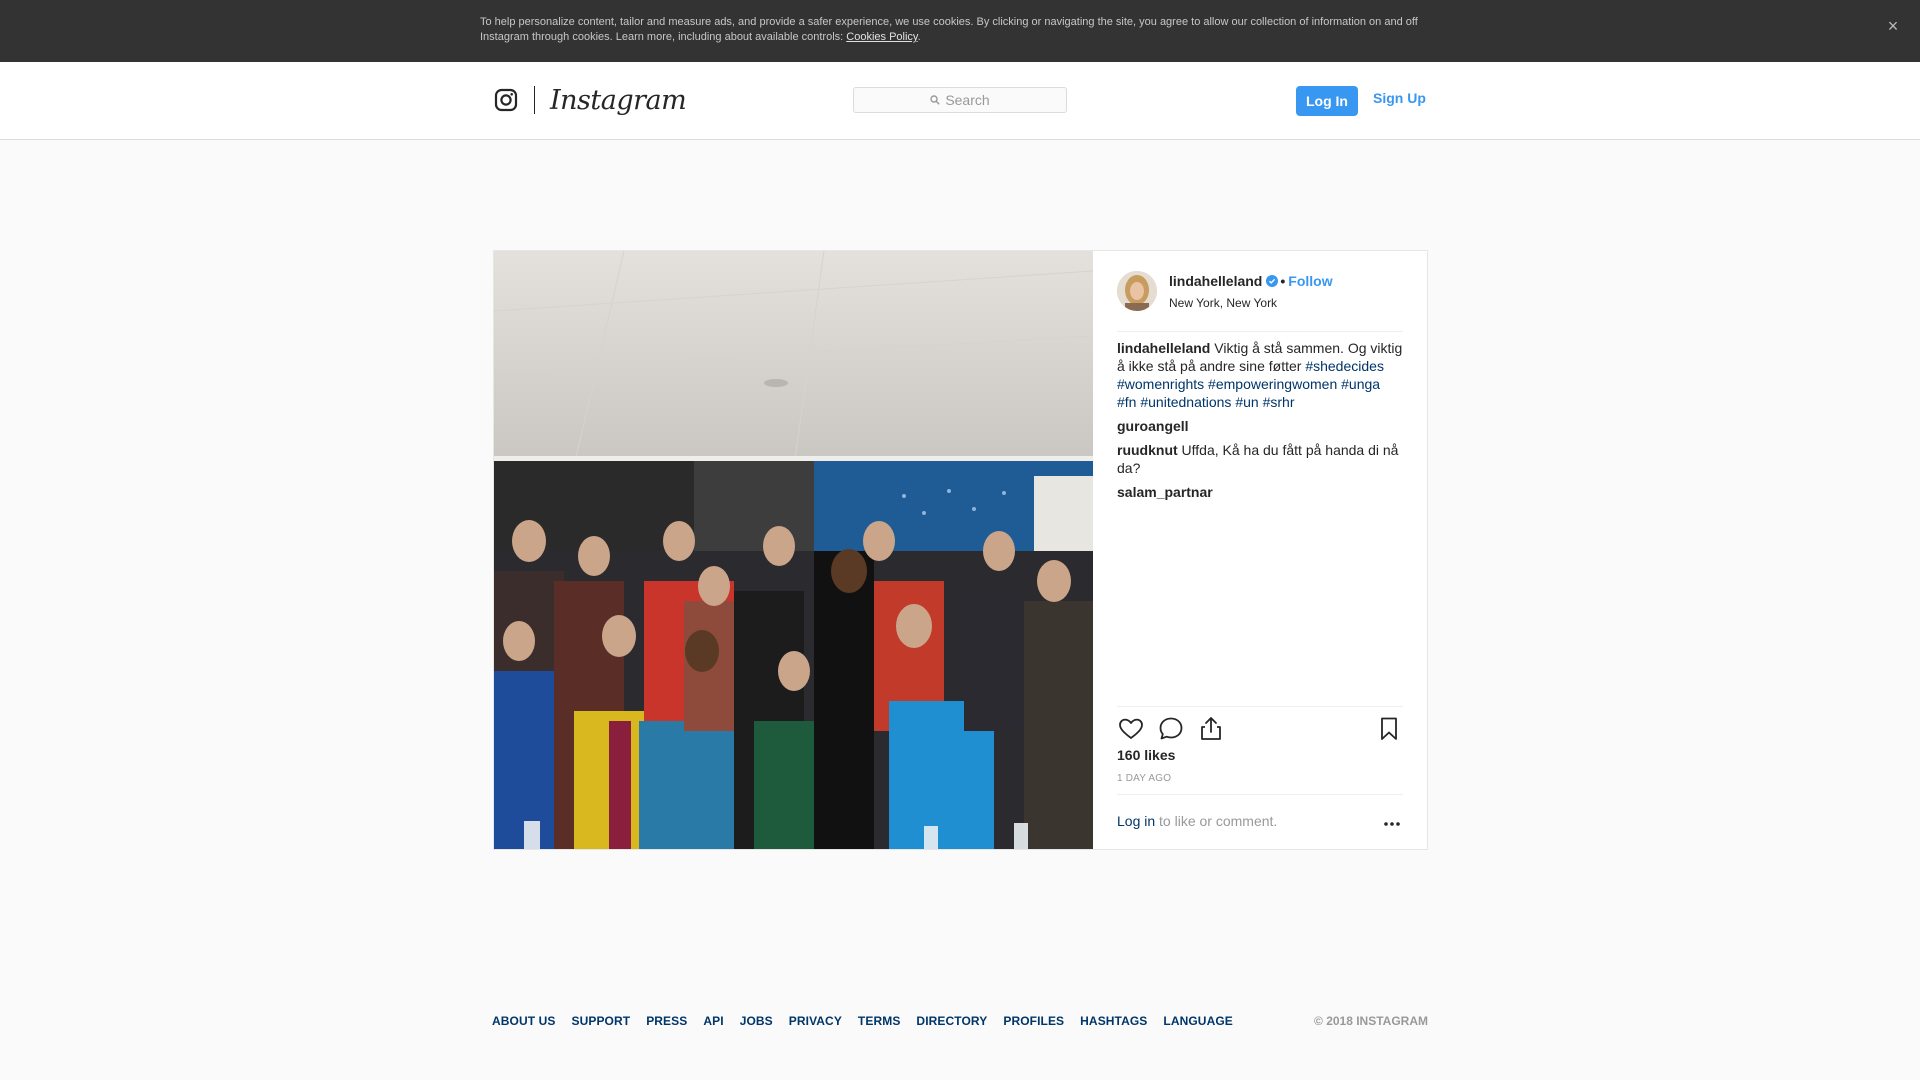  What do you see at coordinates (1260, 492) in the screenshot?
I see `comment-item: salam_partnar` at bounding box center [1260, 492].